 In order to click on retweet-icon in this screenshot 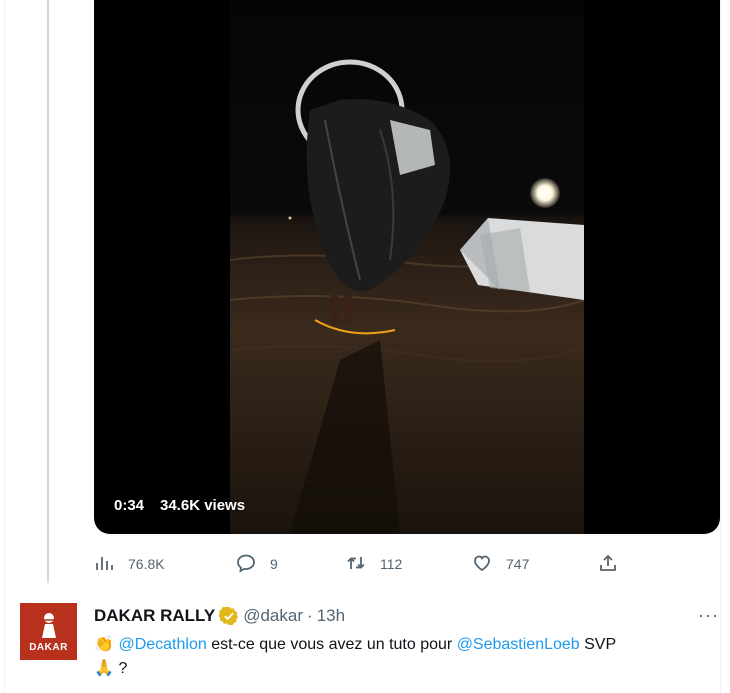, I will do `click(356, 564)`.